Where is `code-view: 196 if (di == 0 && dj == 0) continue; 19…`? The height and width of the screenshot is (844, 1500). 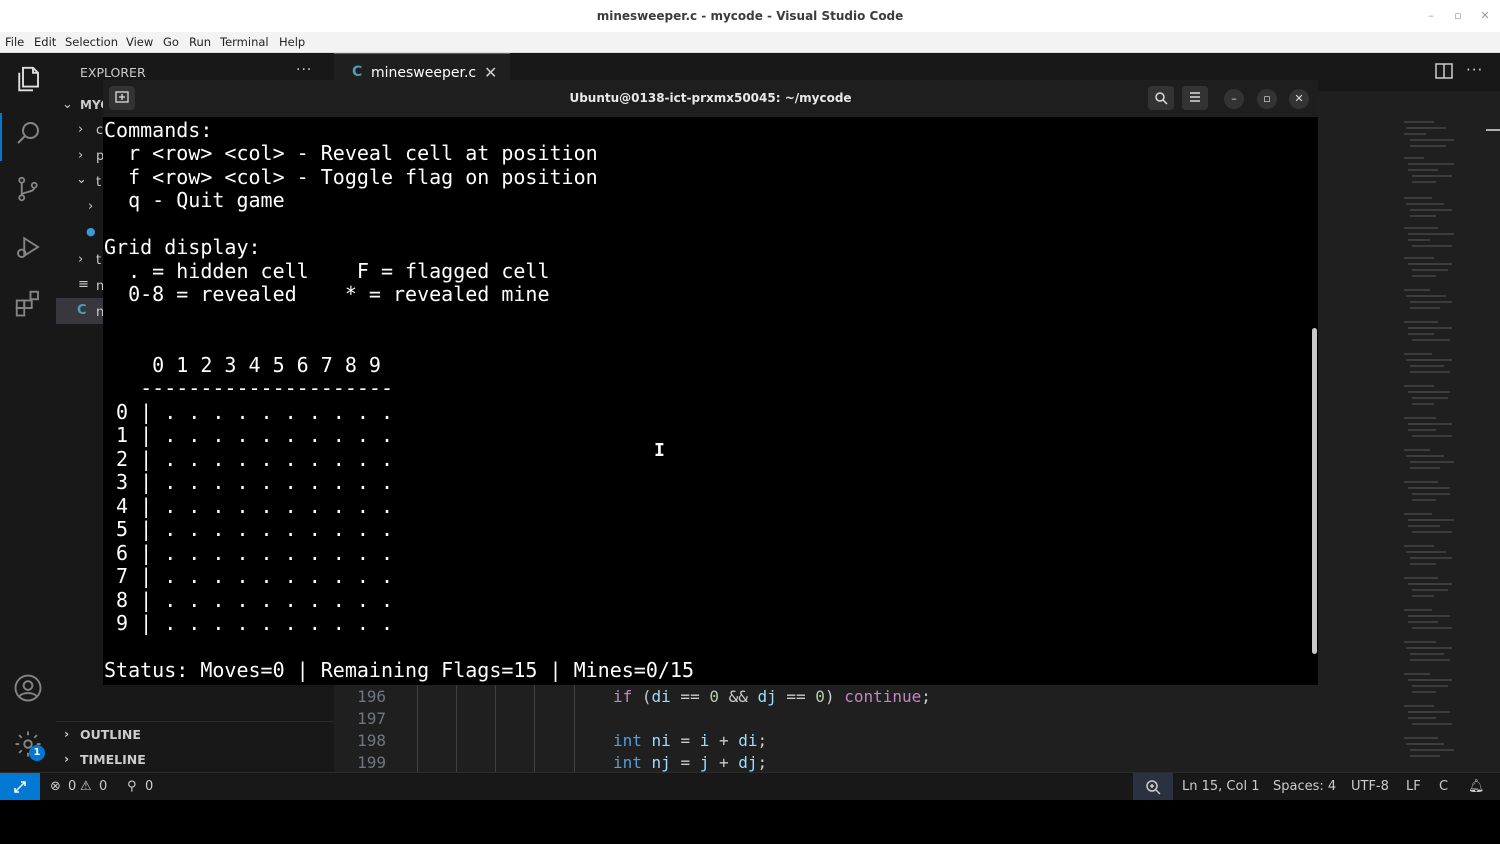
code-view: 196 if (di == 0 && dj == 0) continue; 19… is located at coordinates (864, 726).